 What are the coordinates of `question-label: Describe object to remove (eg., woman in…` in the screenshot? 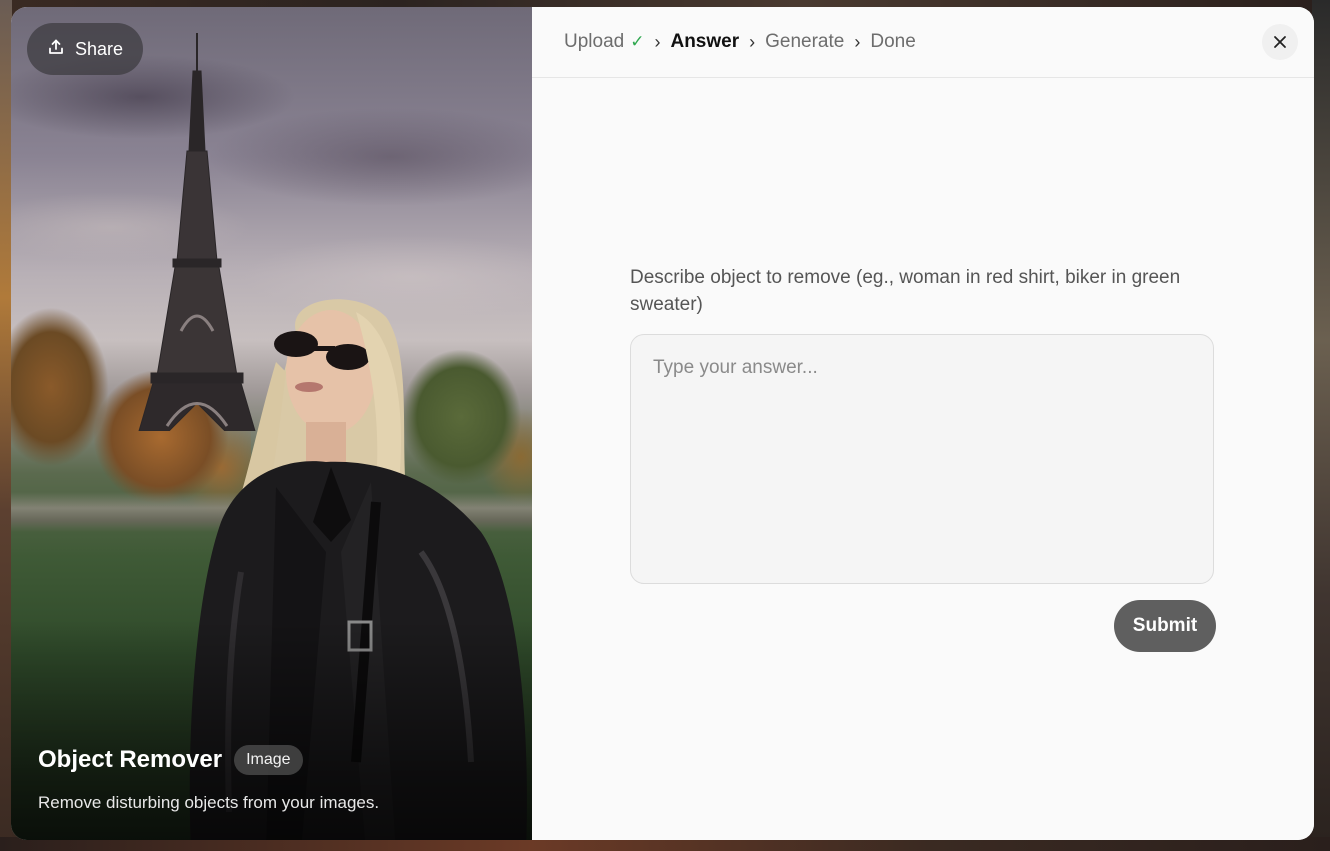 It's located at (905, 291).